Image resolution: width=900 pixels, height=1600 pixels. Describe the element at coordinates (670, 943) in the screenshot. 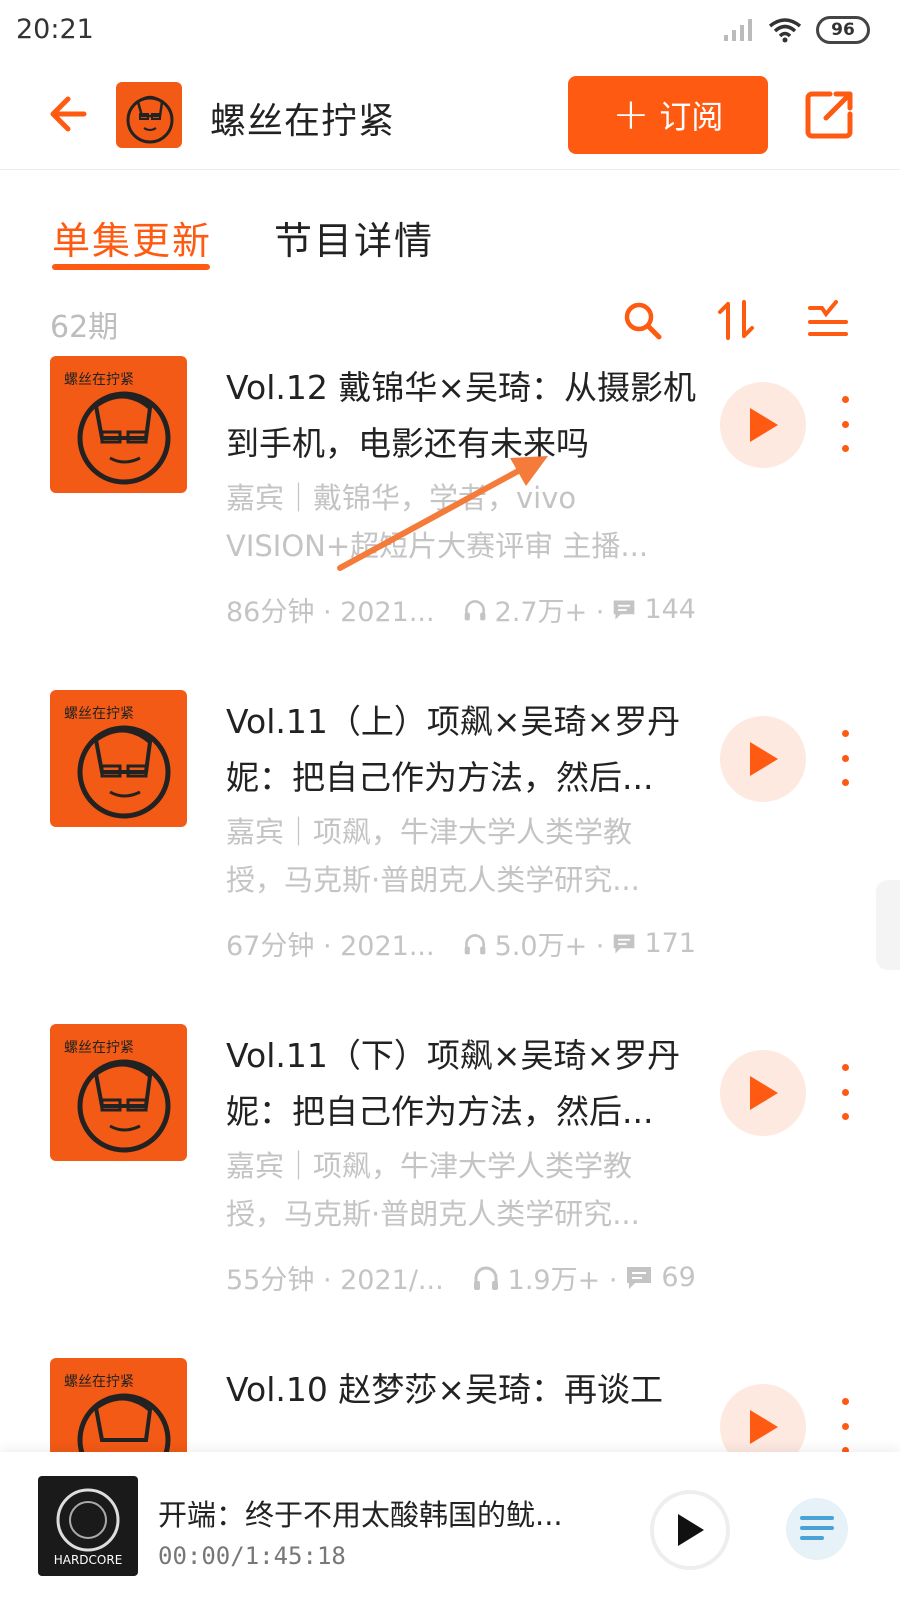

I see `episode-comments: 171` at that location.